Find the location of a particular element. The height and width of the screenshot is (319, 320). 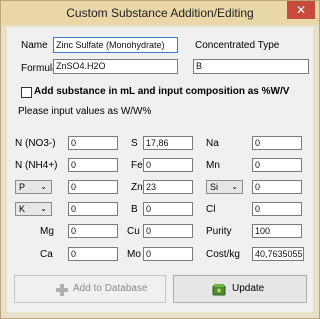

close-button: ✕ is located at coordinates (301, 10).